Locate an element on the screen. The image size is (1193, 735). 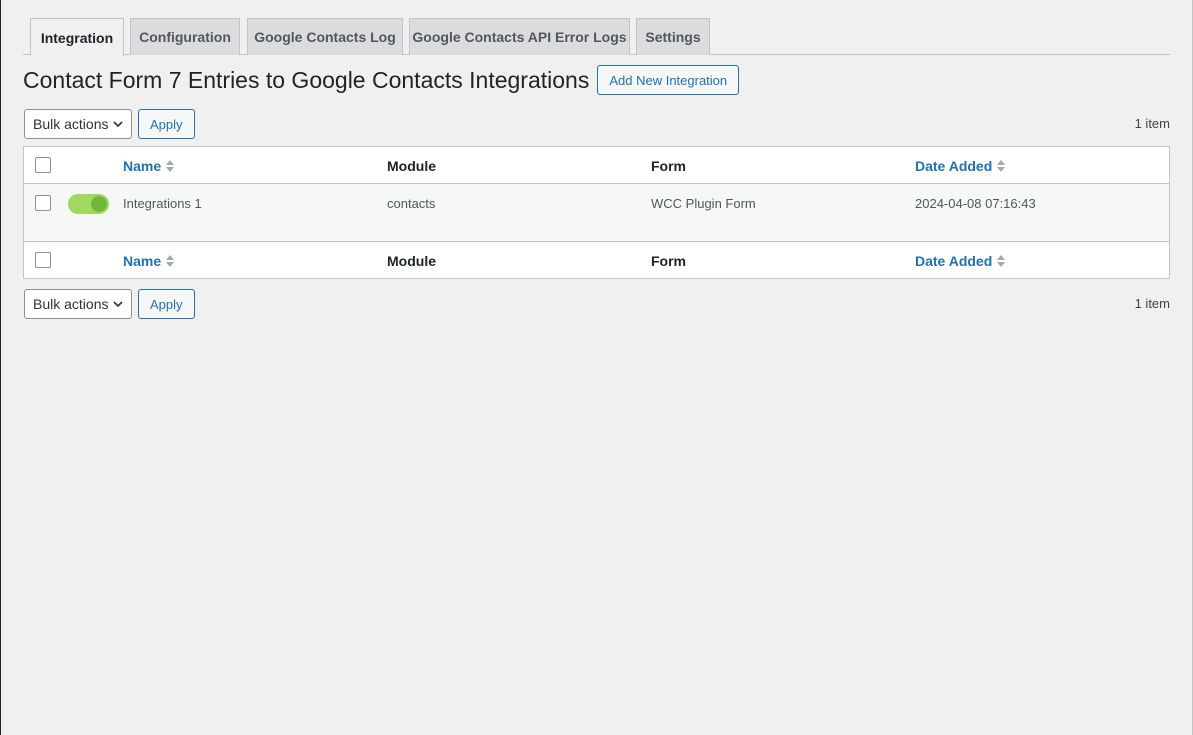
tab-integration: Integration is located at coordinates (77, 37).